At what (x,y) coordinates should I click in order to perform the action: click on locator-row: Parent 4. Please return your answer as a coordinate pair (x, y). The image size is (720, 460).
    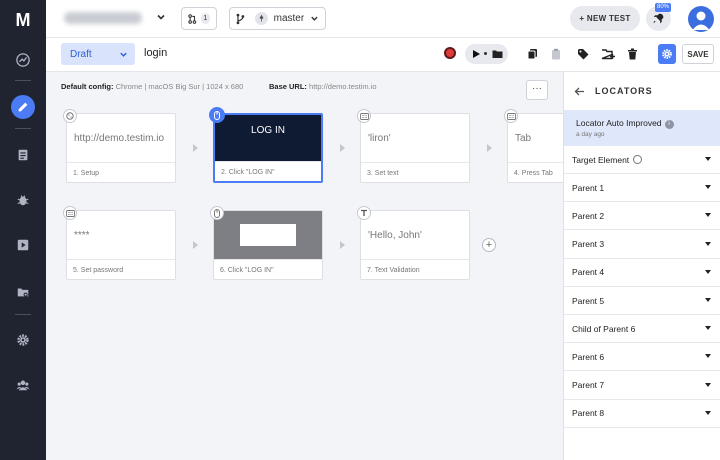
    Looking at the image, I should click on (642, 273).